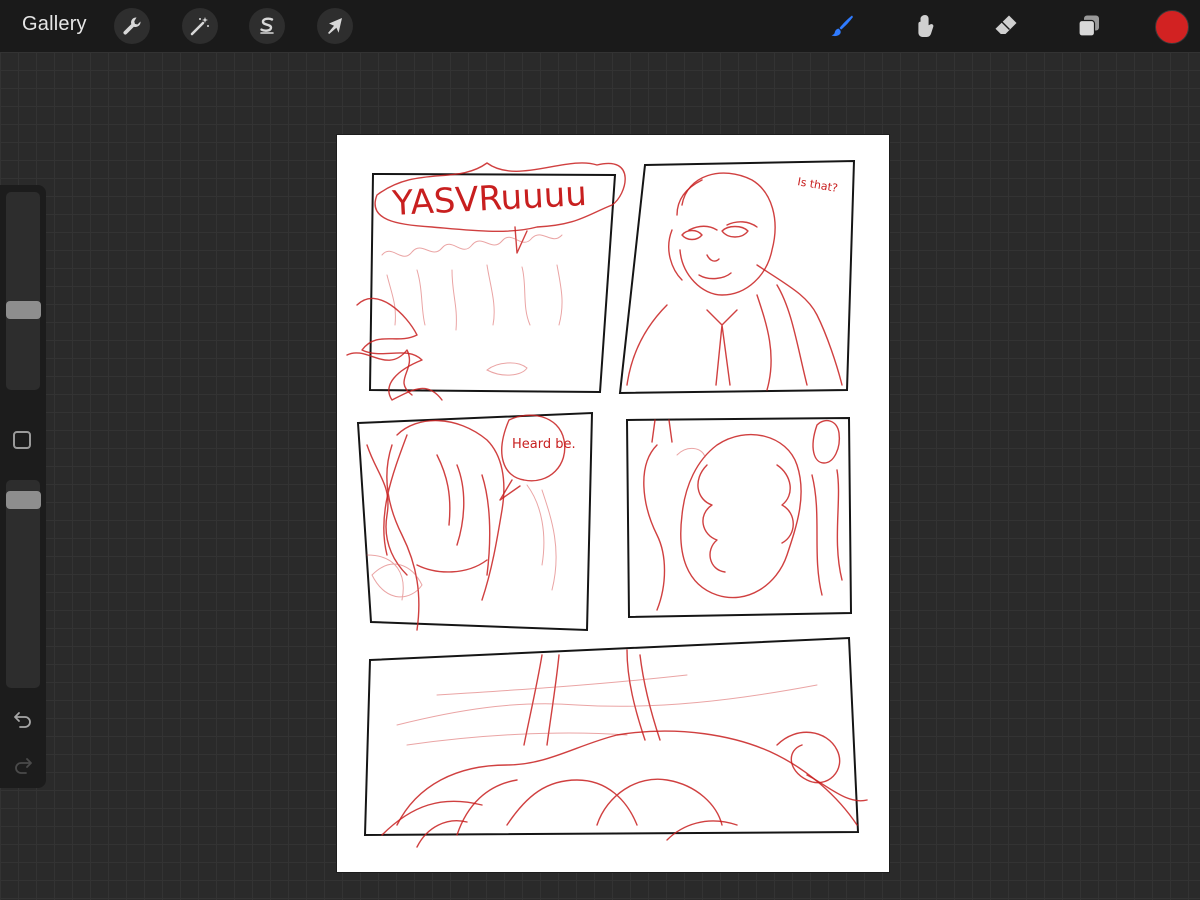 The image size is (1200, 900). I want to click on layers-icon, so click(1088, 26).